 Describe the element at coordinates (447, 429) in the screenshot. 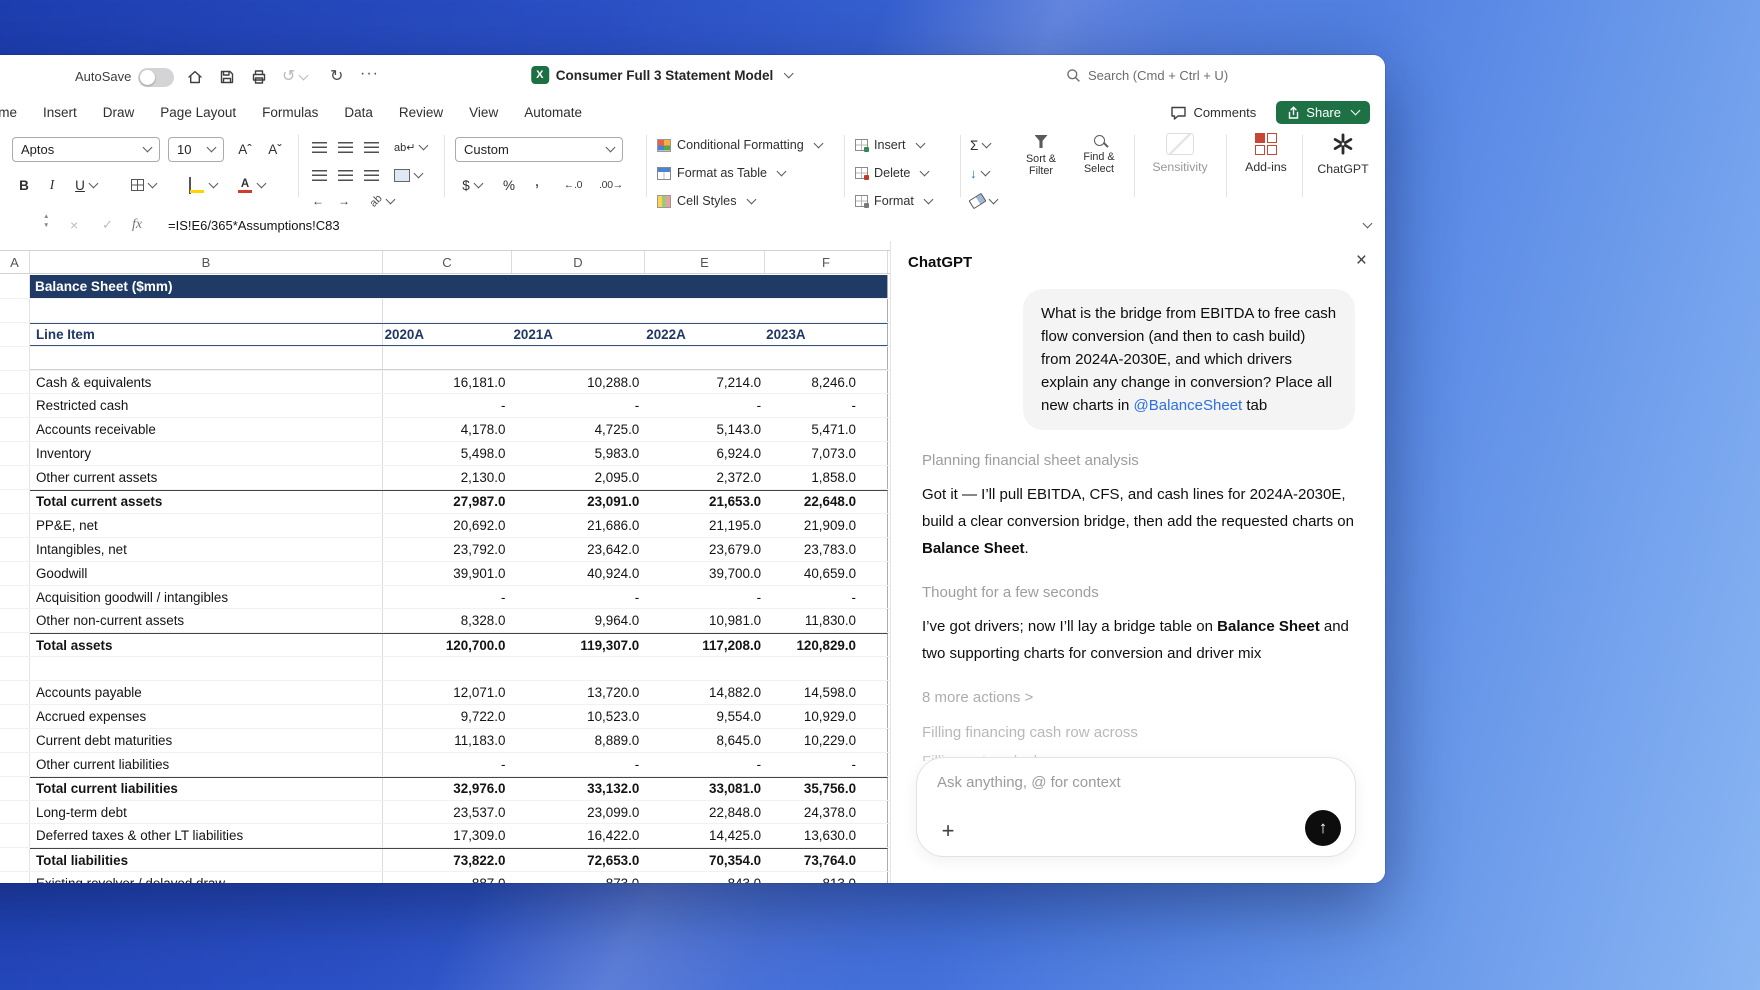

I see `cell-value: 4,178.0` at that location.